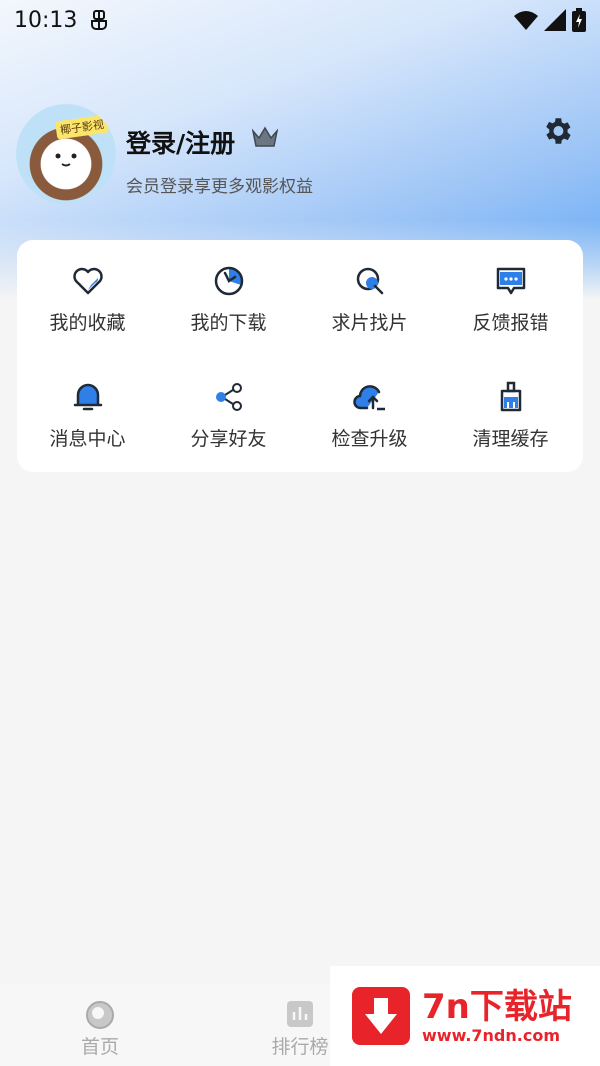  Describe the element at coordinates (510, 396) in the screenshot. I see `broom-icon` at that location.